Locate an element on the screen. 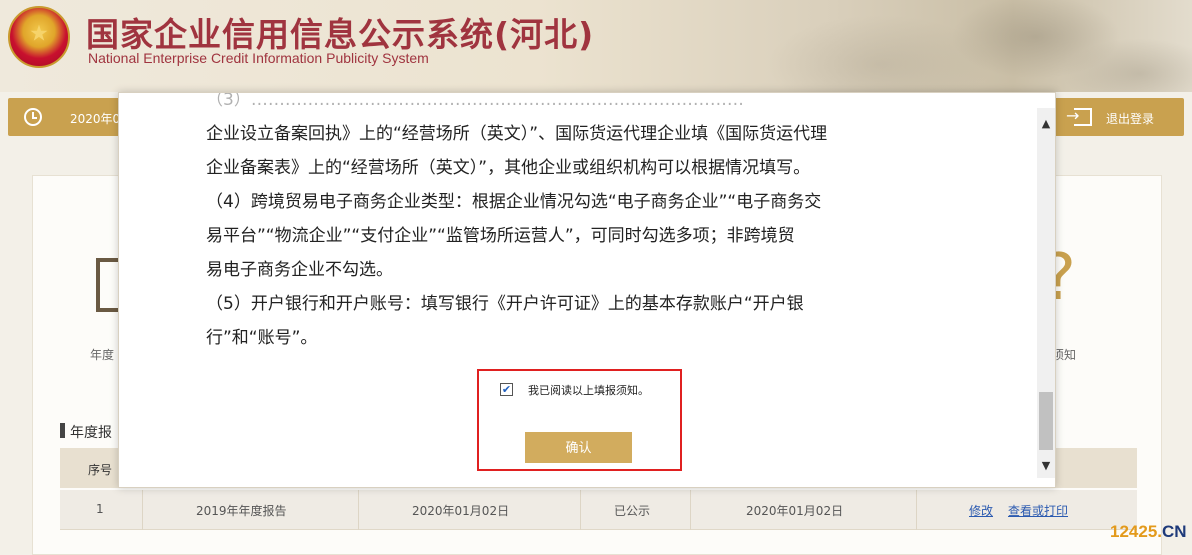 Image resolution: width=1192 pixels, height=555 pixels. site-title: 国家企业信用信息公示系统(河北) is located at coordinates (340, 34).